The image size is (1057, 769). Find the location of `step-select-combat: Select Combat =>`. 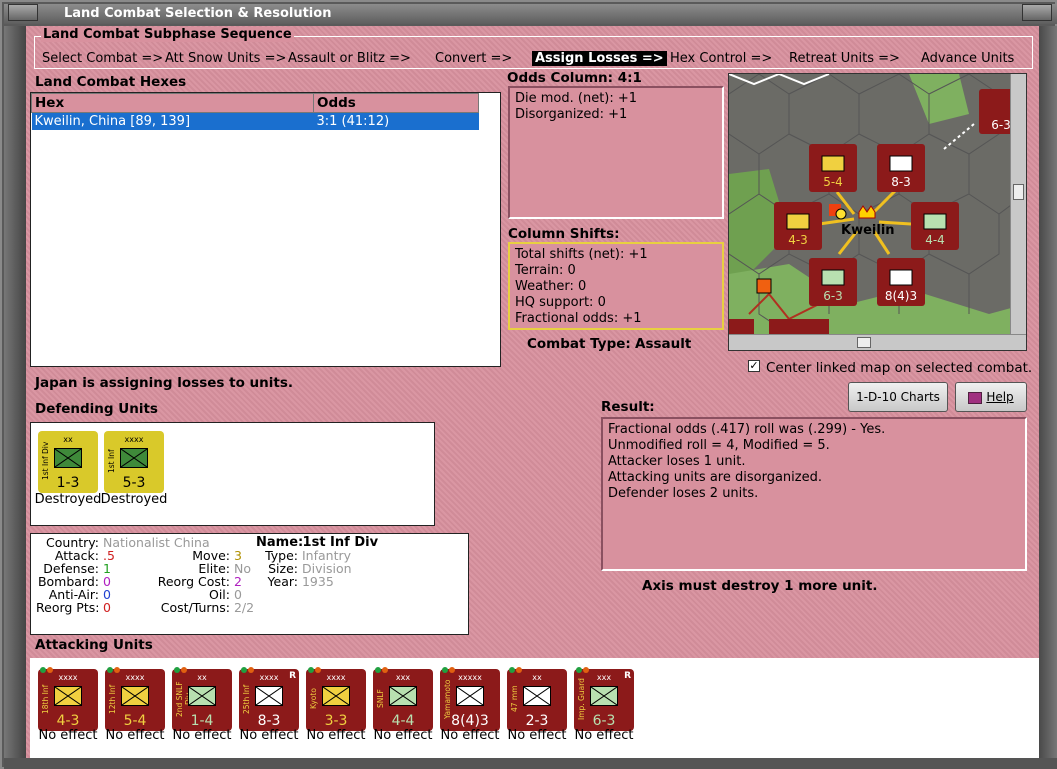

step-select-combat: Select Combat => is located at coordinates (102, 58).